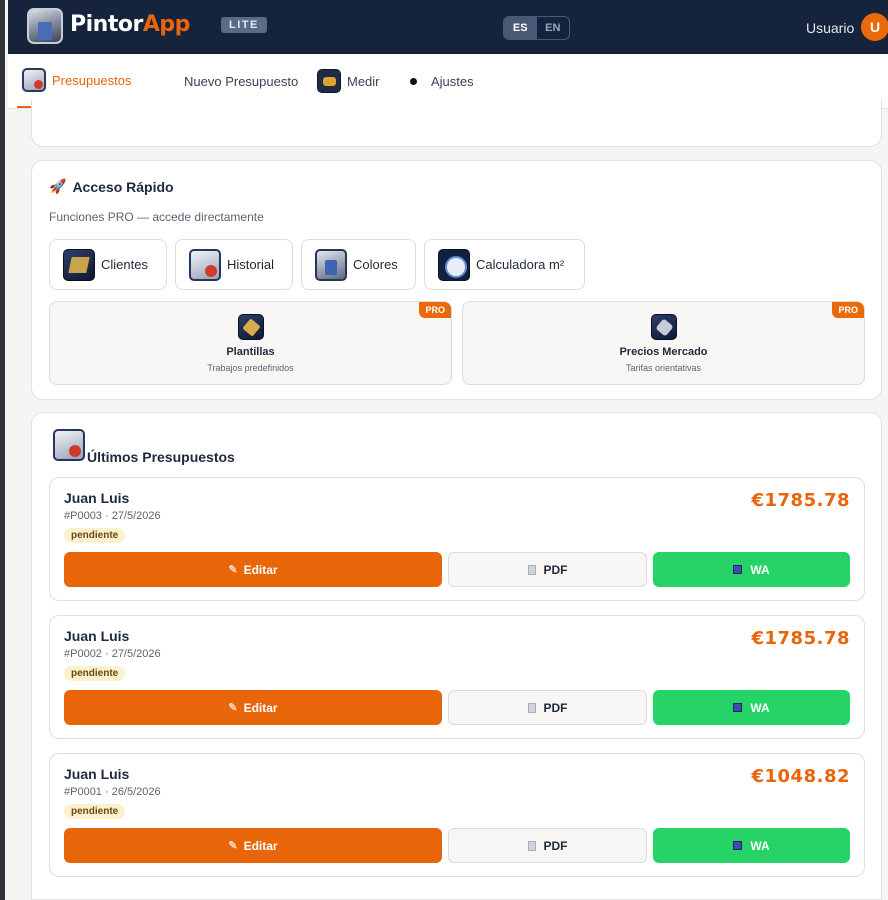  I want to click on pro-plantillas-card: PRO Plantillas Trabajos predefinidos, so click(250, 343).